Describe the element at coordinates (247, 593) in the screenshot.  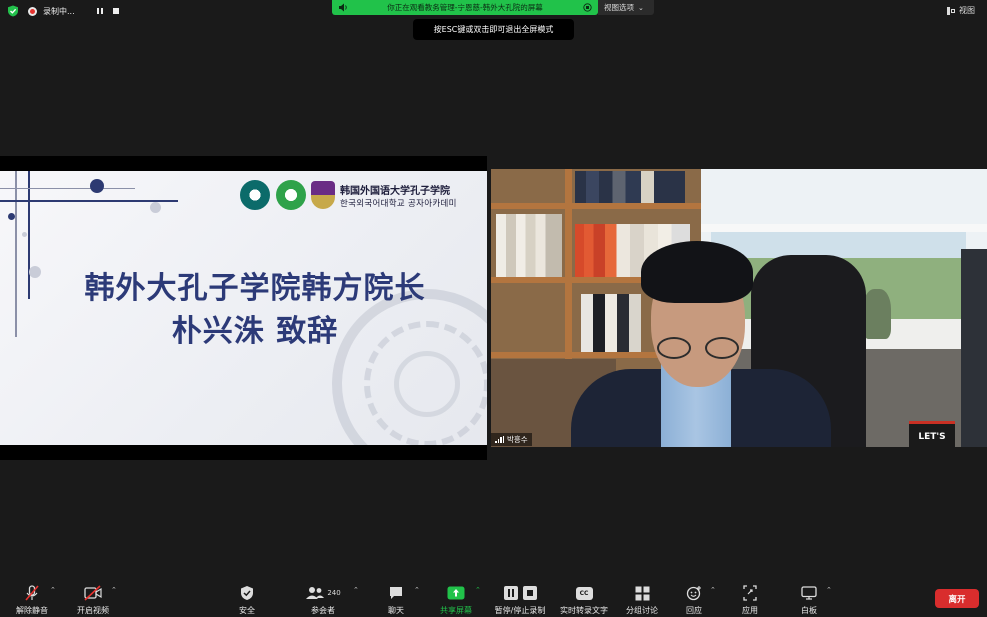
I see `shield-icon` at that location.